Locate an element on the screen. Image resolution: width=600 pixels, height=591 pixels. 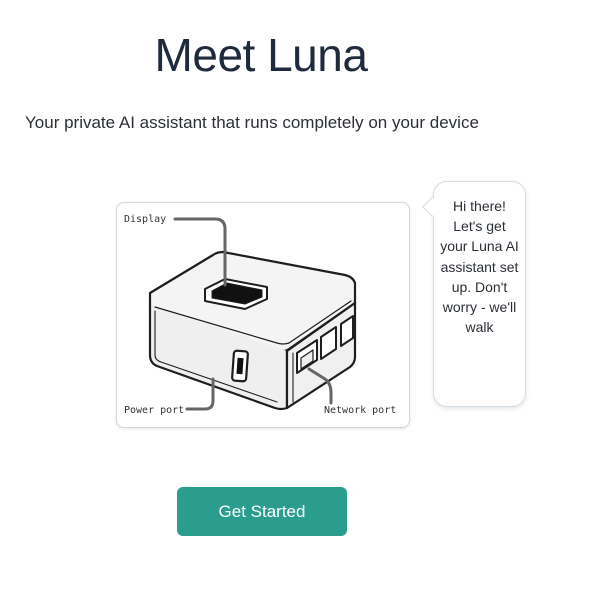
page-title: Meet Luna is located at coordinates (261, 55).